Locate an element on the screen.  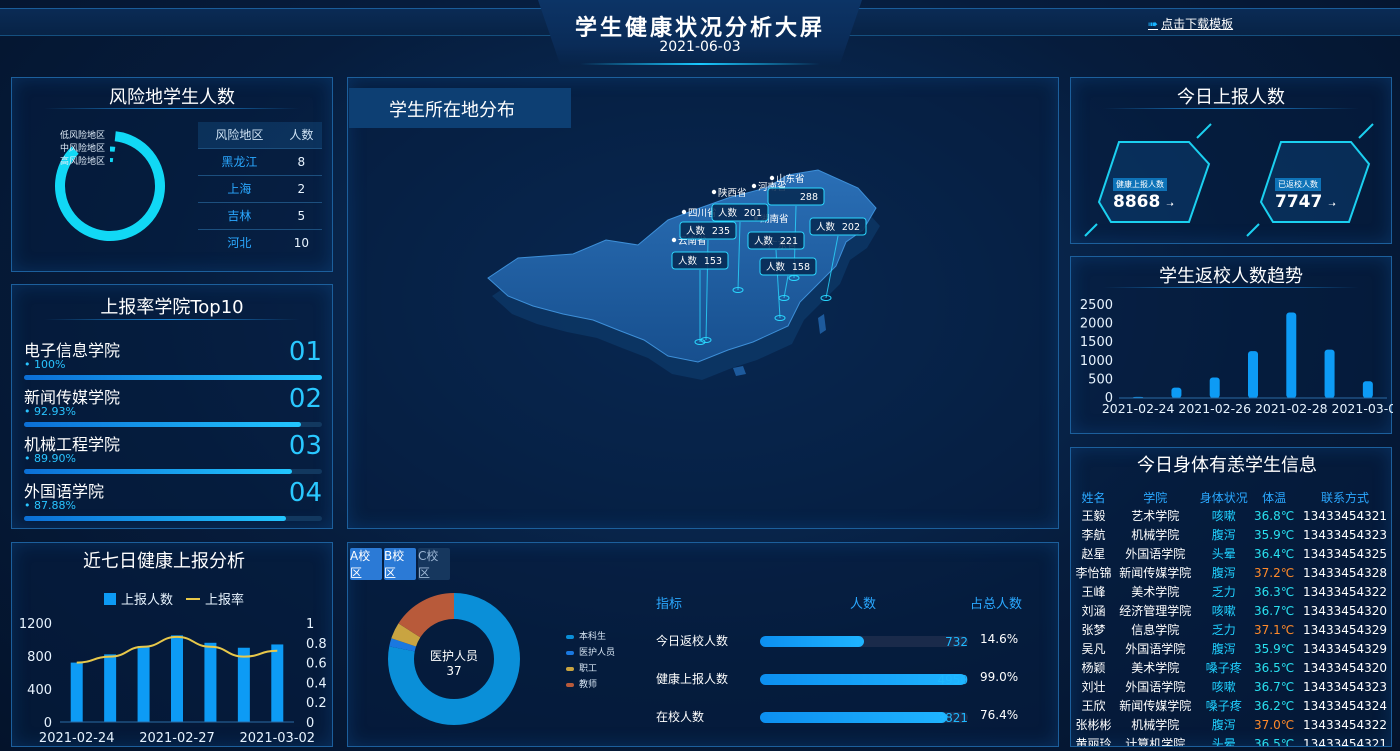
student-college: 经济管理学院 is located at coordinates (1155, 611).